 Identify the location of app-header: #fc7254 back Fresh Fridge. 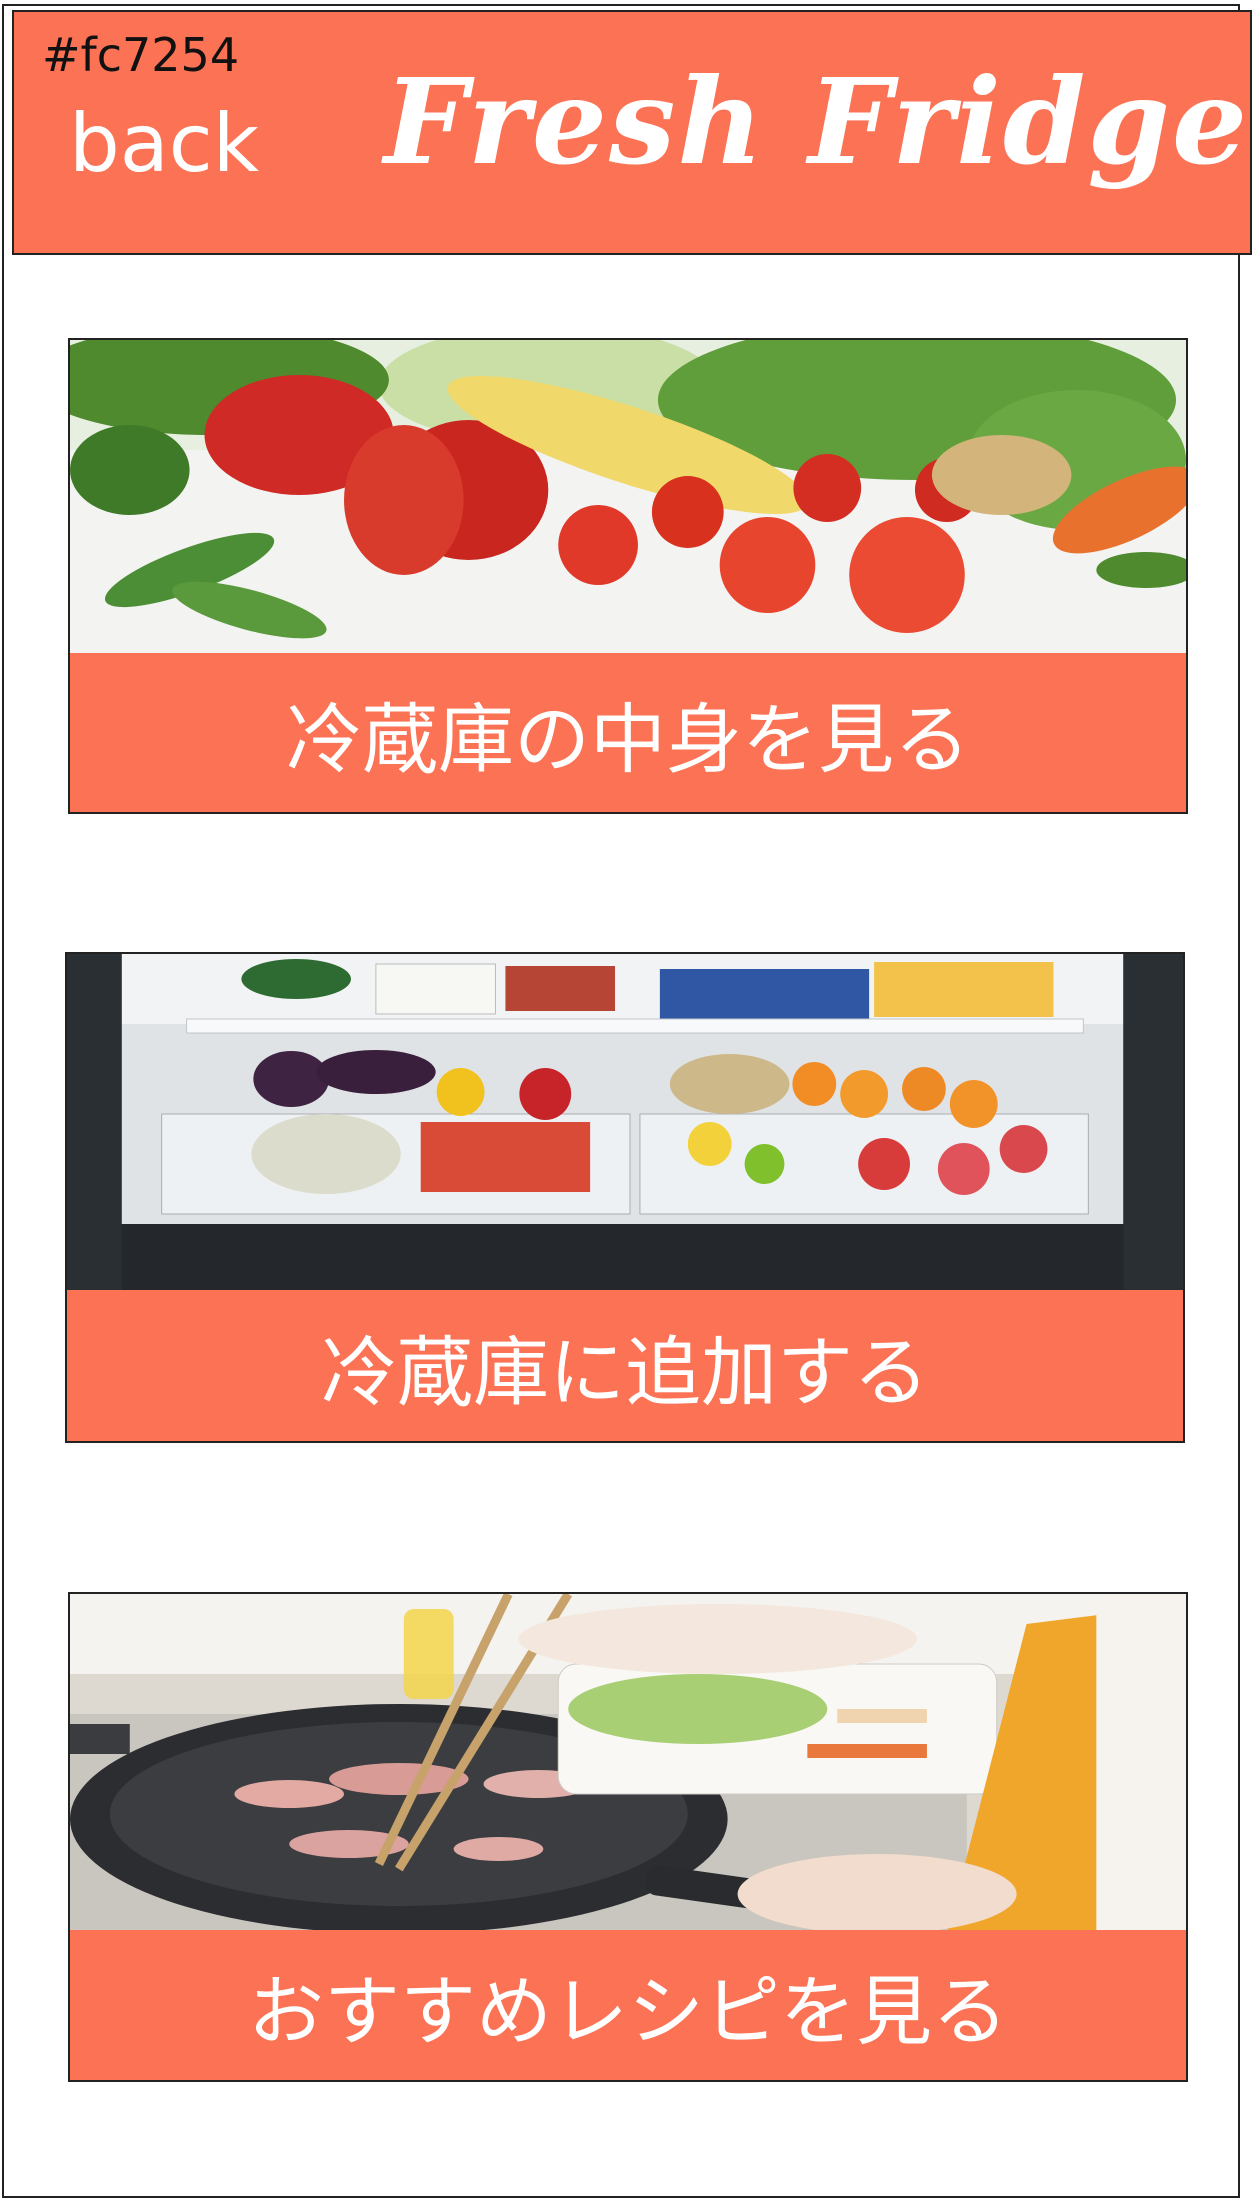
(632, 132).